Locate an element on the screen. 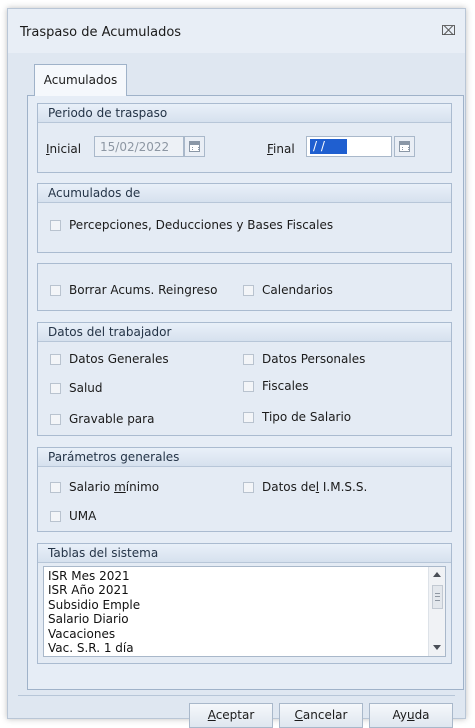 Image resolution: width=475 pixels, height=728 pixels. list-item: ISR Año 2021 is located at coordinates (88, 590).